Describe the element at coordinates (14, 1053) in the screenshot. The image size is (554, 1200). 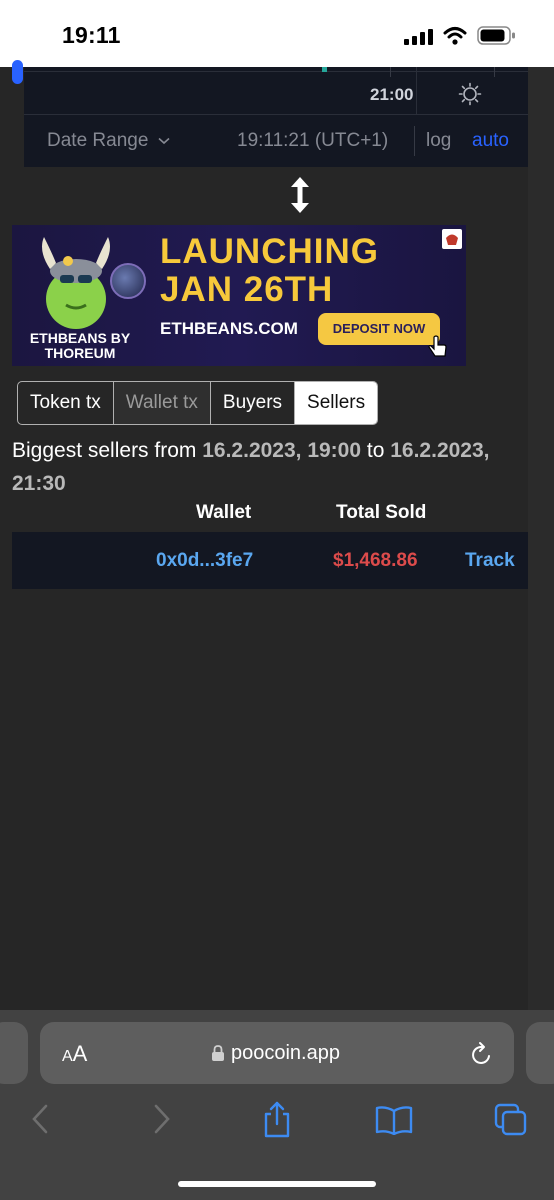
I see `previous-tab-preview` at that location.